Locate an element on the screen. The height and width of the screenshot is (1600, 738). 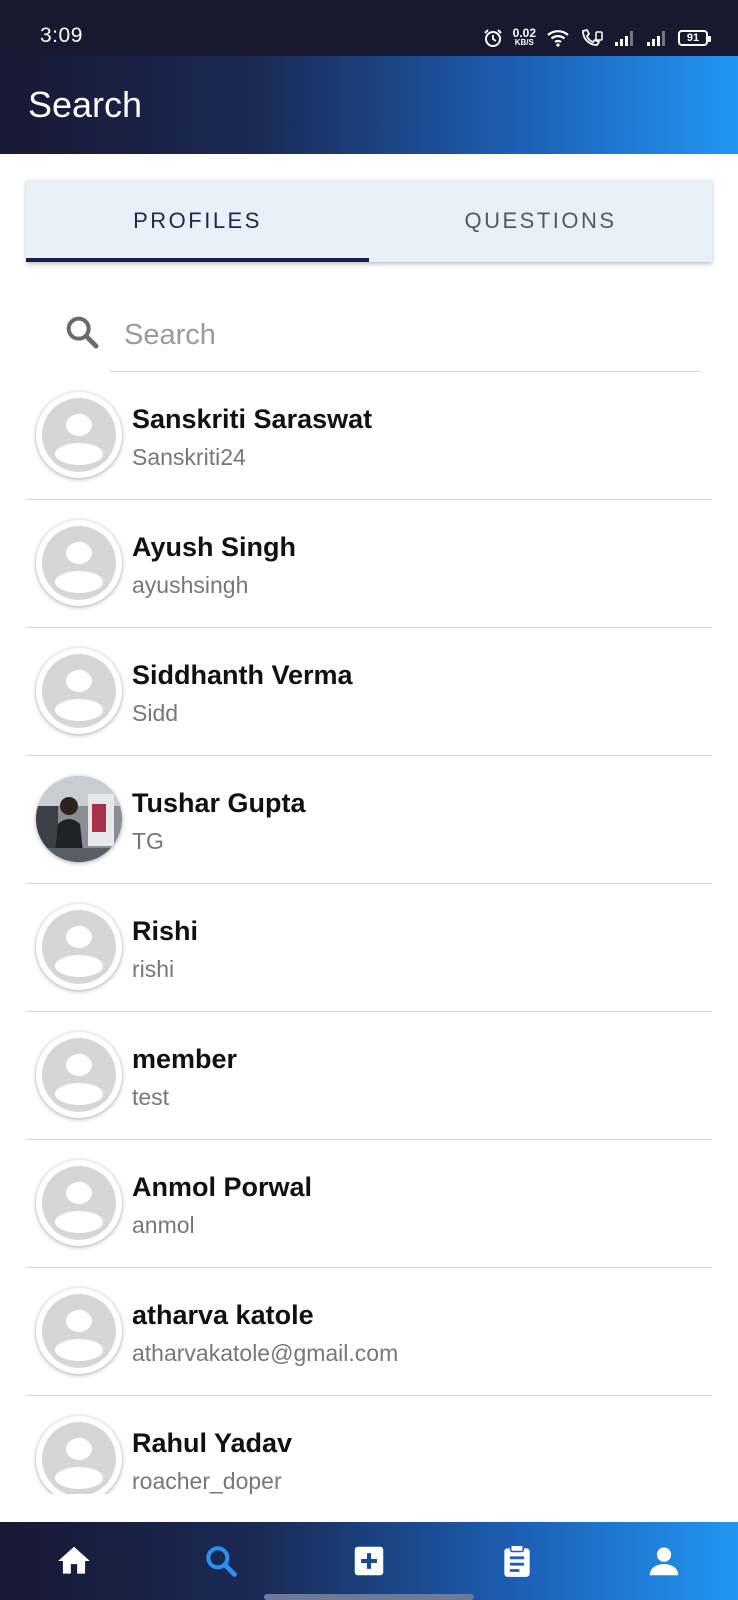
profile-username: TG is located at coordinates (148, 841).